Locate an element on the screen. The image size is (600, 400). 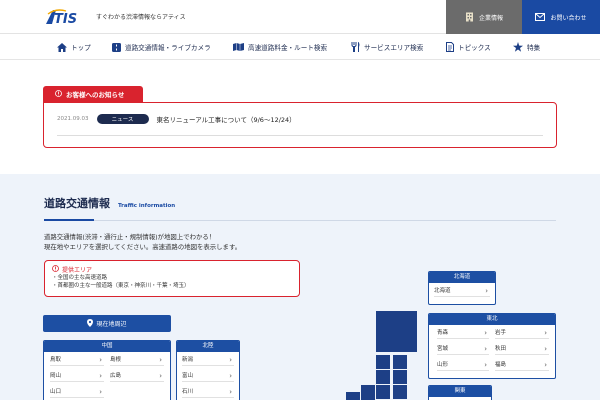
notice-tab-label: お客様へのお知らせ is located at coordinates (95, 95).